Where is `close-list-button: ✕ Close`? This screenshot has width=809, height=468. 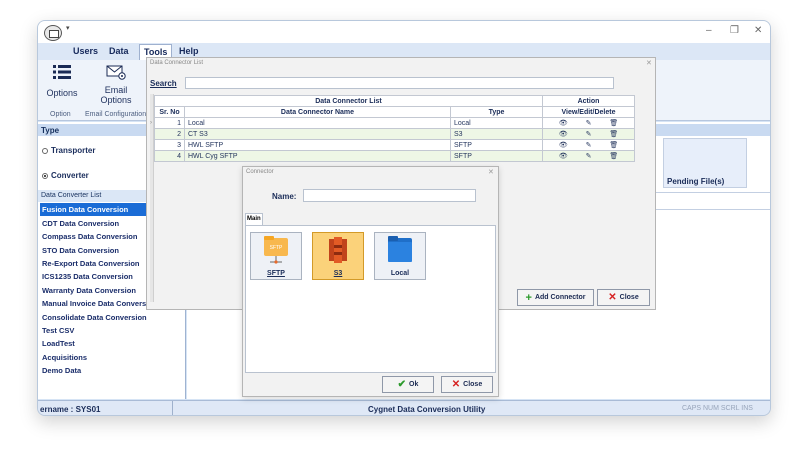 close-list-button: ✕ Close is located at coordinates (623, 297).